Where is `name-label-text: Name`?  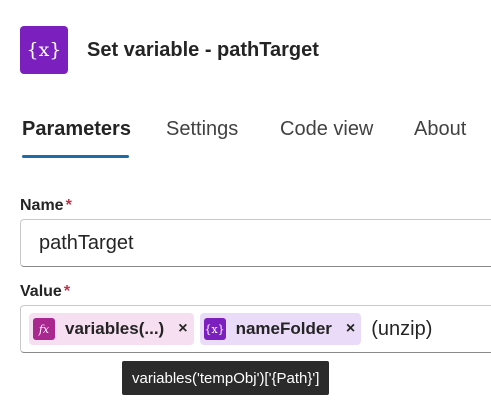 name-label-text: Name is located at coordinates (42, 205).